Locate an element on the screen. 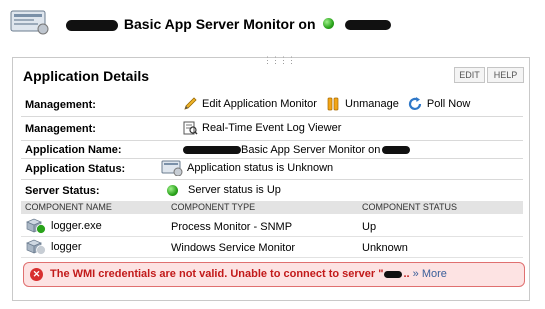  application-name-label: Application Name: is located at coordinates (73, 150).